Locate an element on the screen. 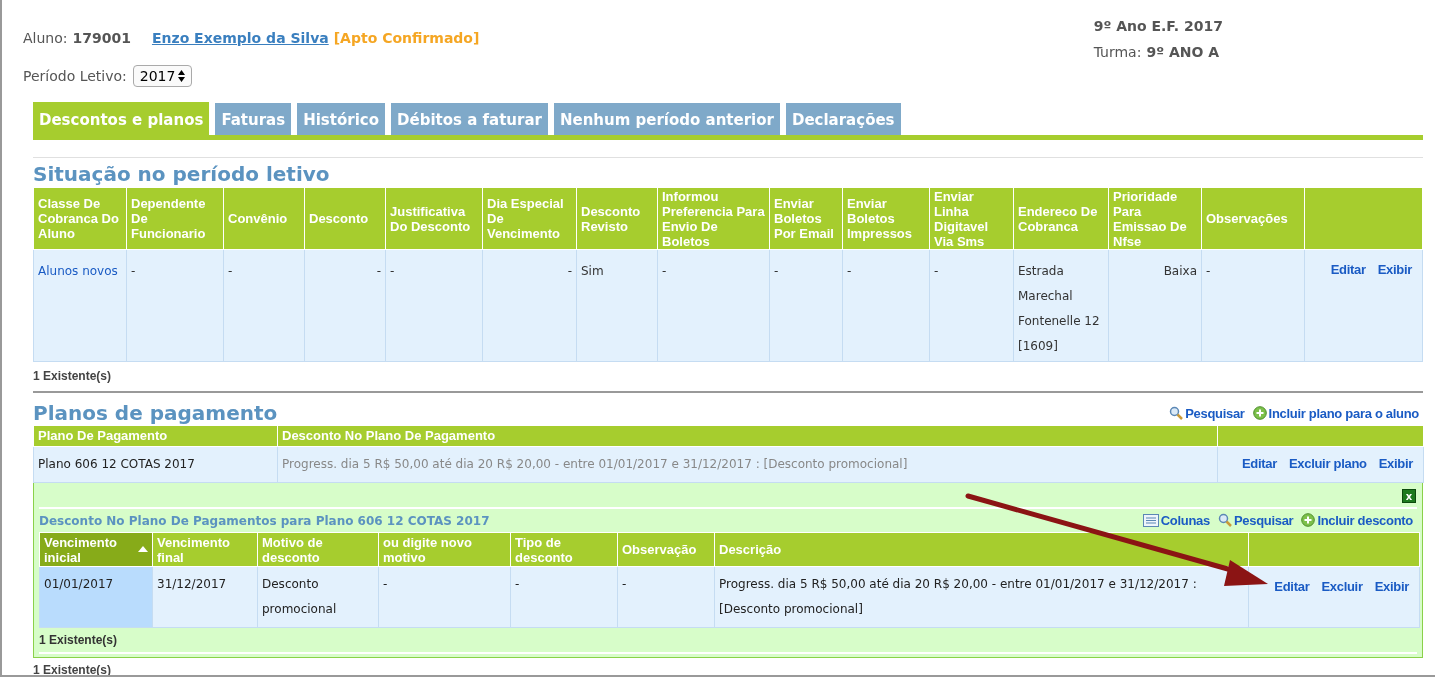  sort-icon is located at coordinates (143, 549).